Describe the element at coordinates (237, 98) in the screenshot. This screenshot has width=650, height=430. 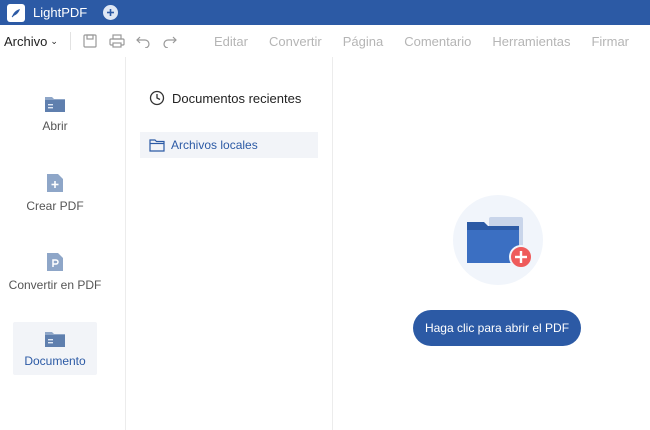
I see `recent-documents-label: Documentos recientes` at that location.